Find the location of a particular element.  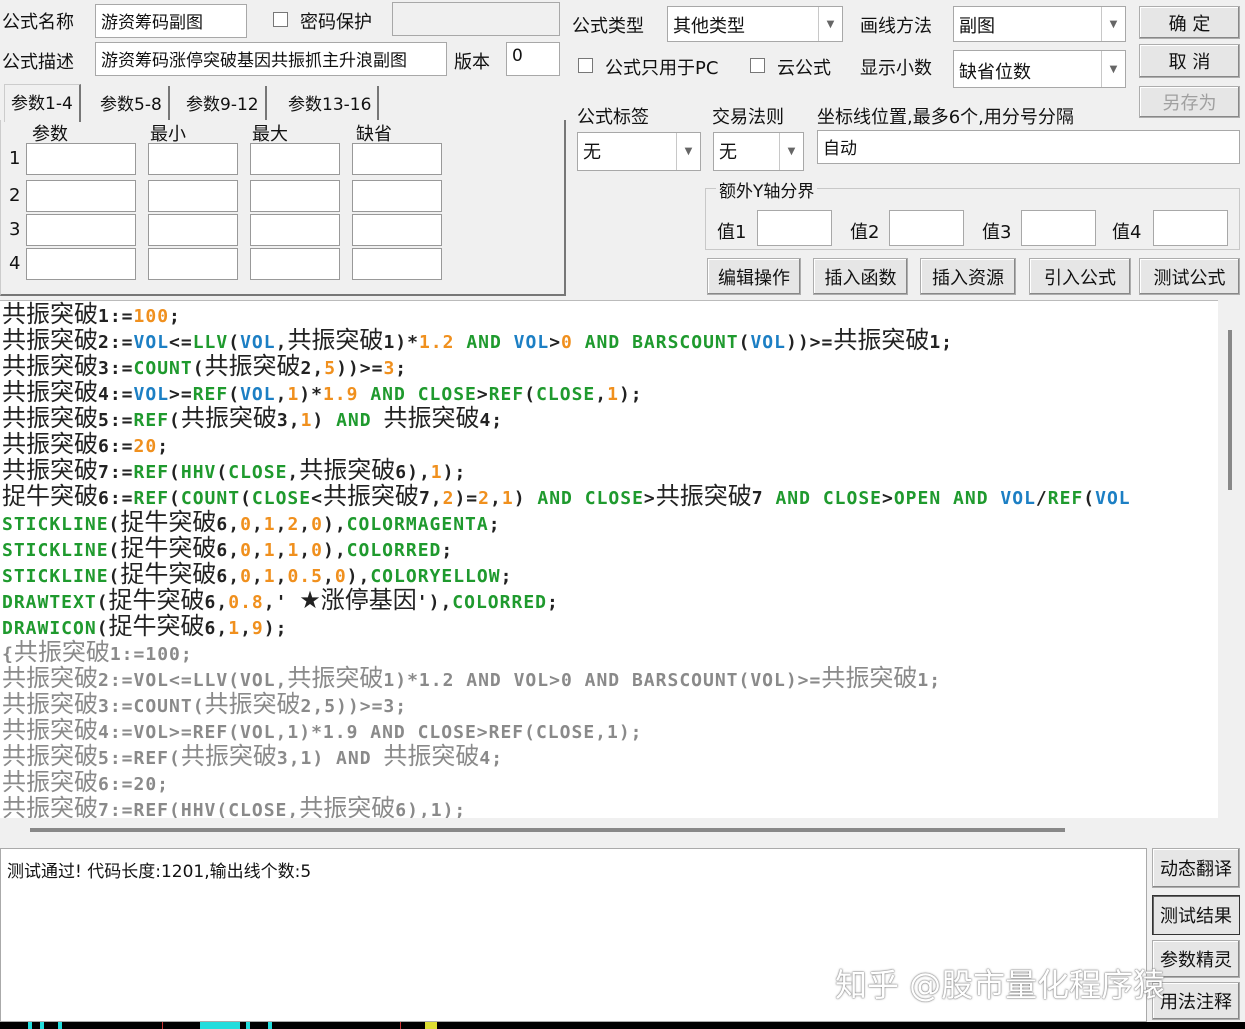

code-token: 1)* is located at coordinates (401, 342).